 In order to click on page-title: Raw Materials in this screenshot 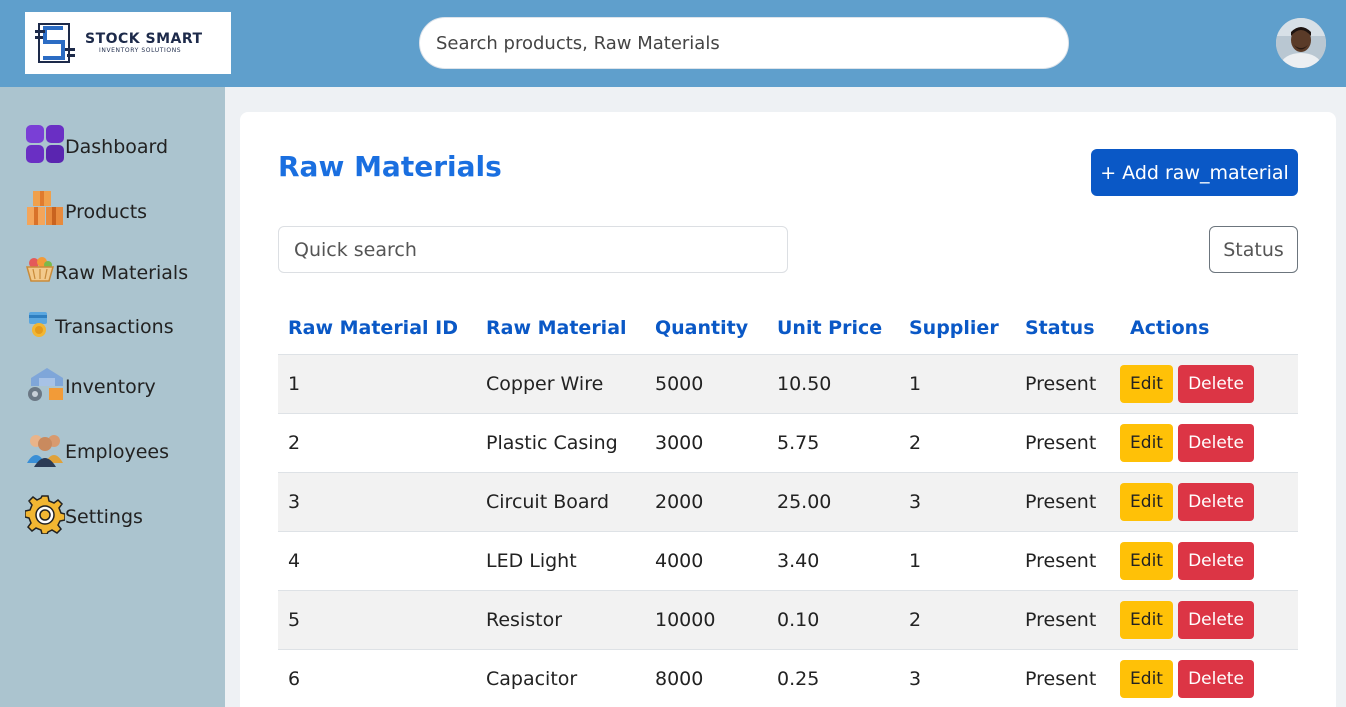, I will do `click(390, 166)`.